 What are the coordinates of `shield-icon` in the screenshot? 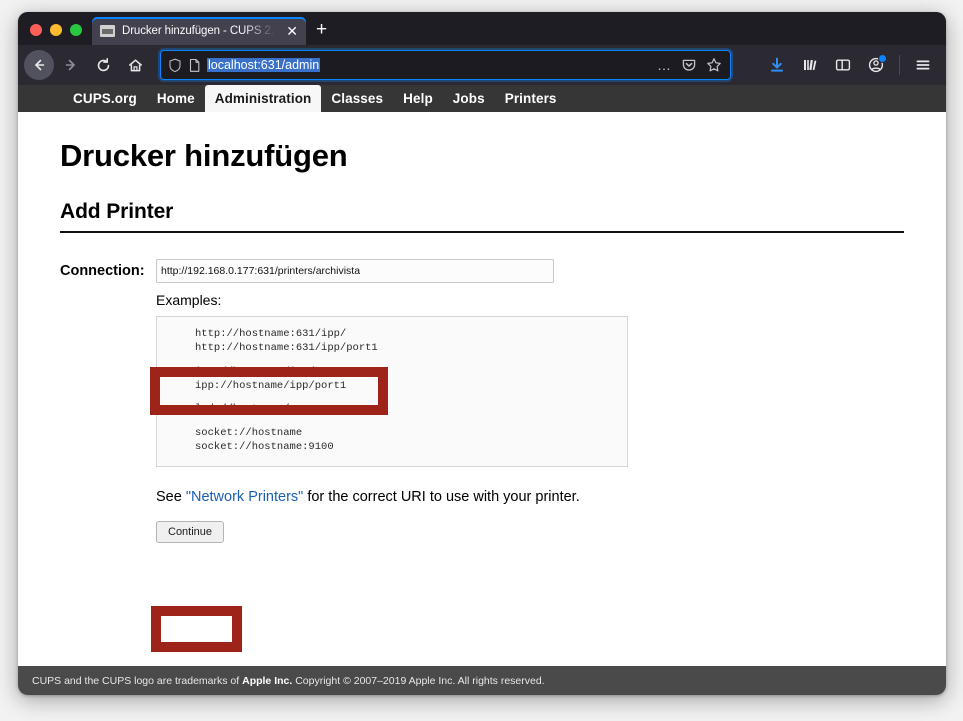 It's located at (175, 65).